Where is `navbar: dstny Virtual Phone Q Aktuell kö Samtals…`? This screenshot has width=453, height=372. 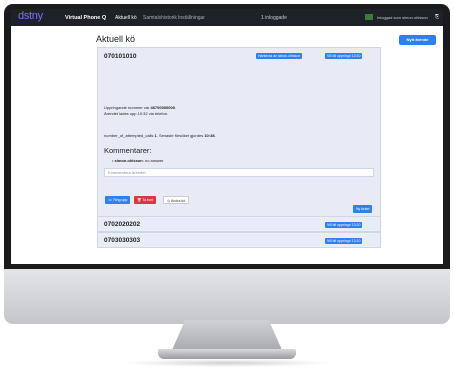 navbar: dstny Virtual Phone Q Aktuell kö Samtals… is located at coordinates (227, 17).